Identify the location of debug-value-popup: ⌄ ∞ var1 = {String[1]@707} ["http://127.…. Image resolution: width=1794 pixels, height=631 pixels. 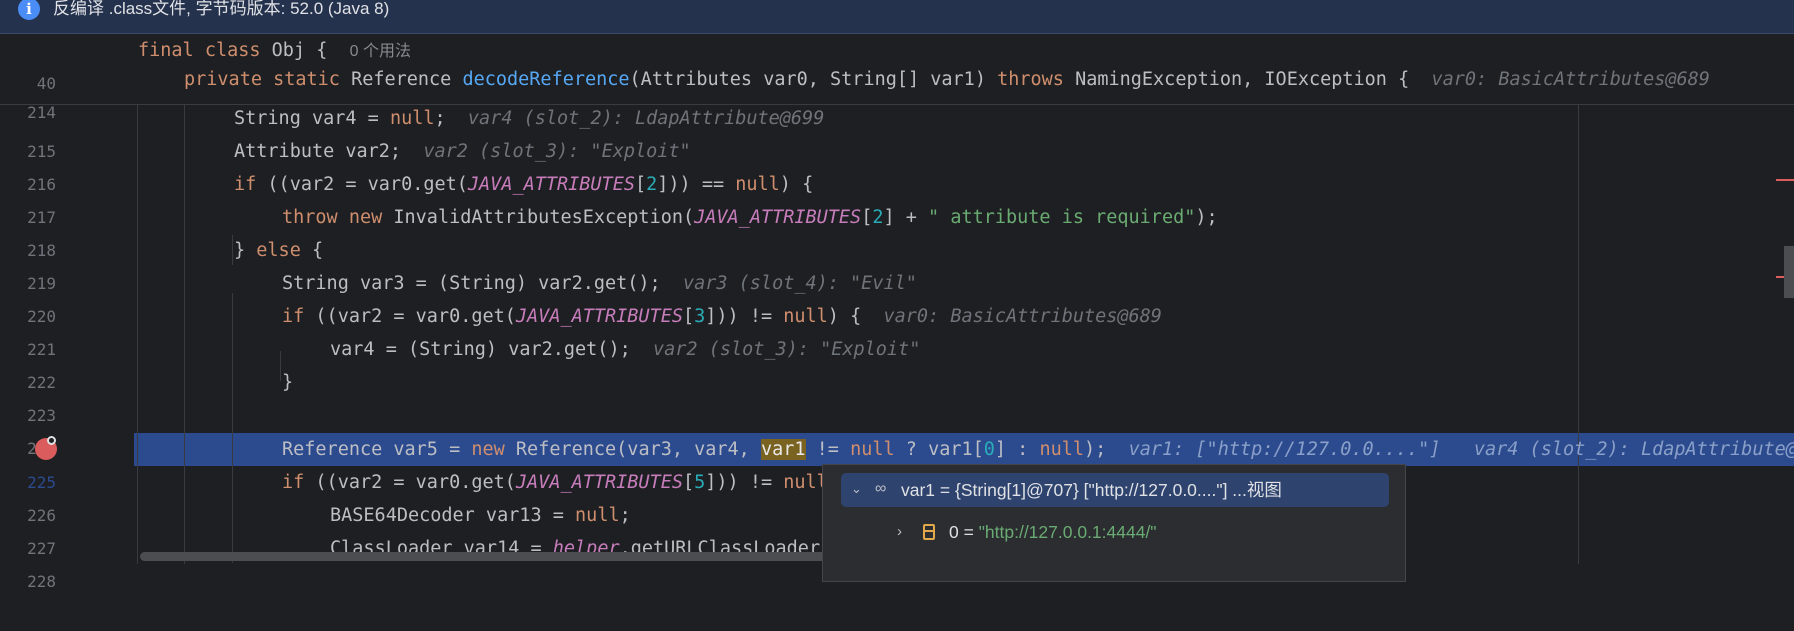
(1114, 523).